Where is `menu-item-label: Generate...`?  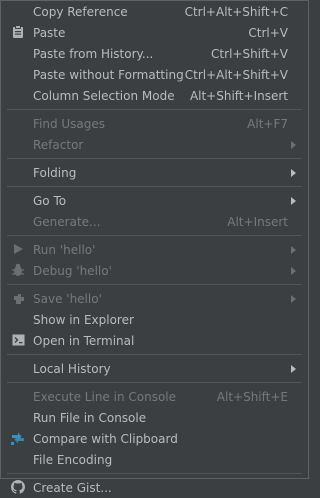 menu-item-label: Generate... is located at coordinates (67, 221).